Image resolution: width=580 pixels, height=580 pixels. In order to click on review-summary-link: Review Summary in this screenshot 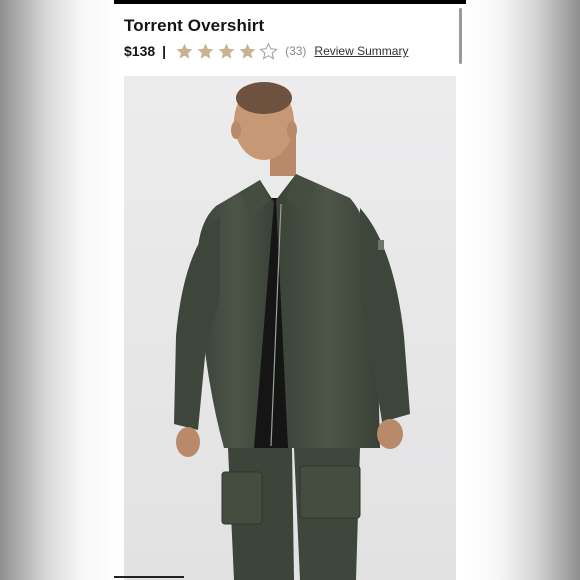, I will do `click(361, 51)`.